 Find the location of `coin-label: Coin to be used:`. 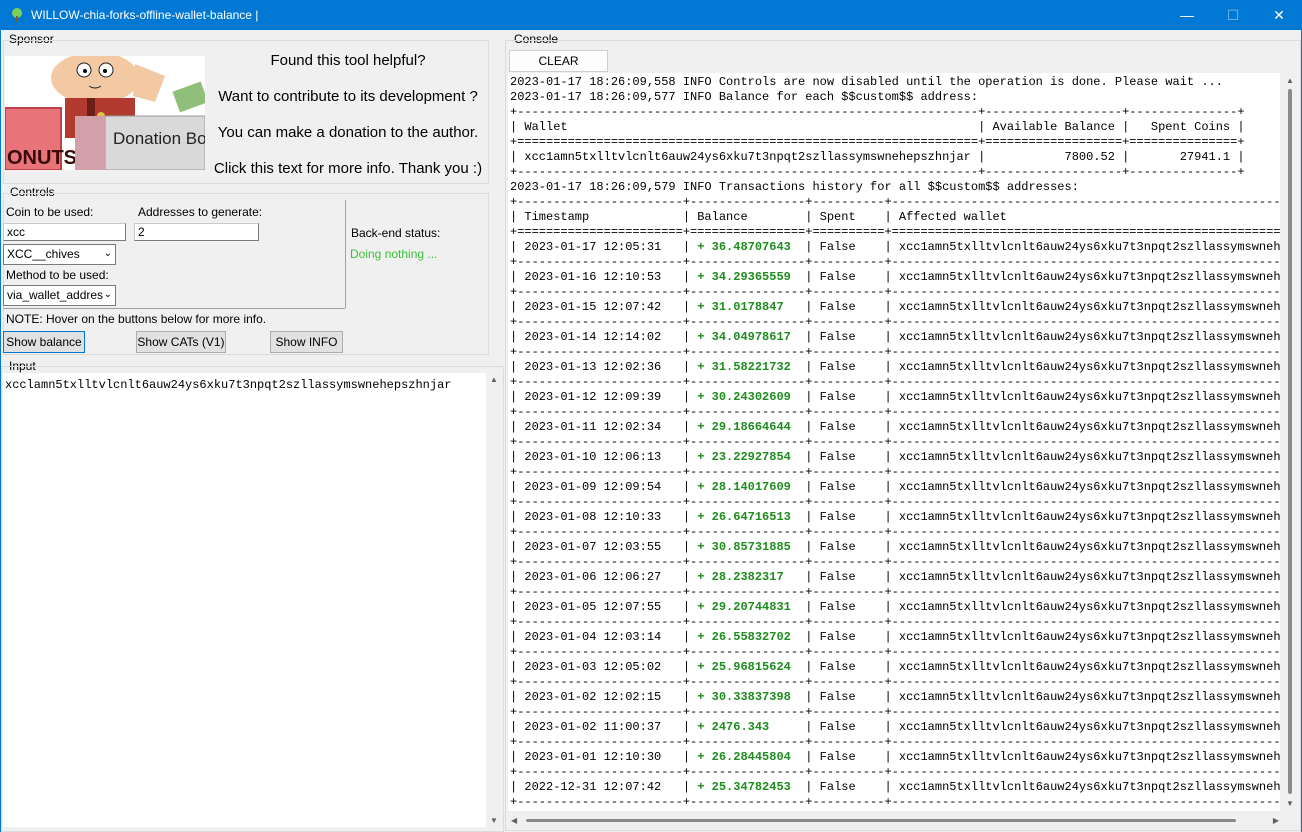

coin-label: Coin to be used: is located at coordinates (50, 212).